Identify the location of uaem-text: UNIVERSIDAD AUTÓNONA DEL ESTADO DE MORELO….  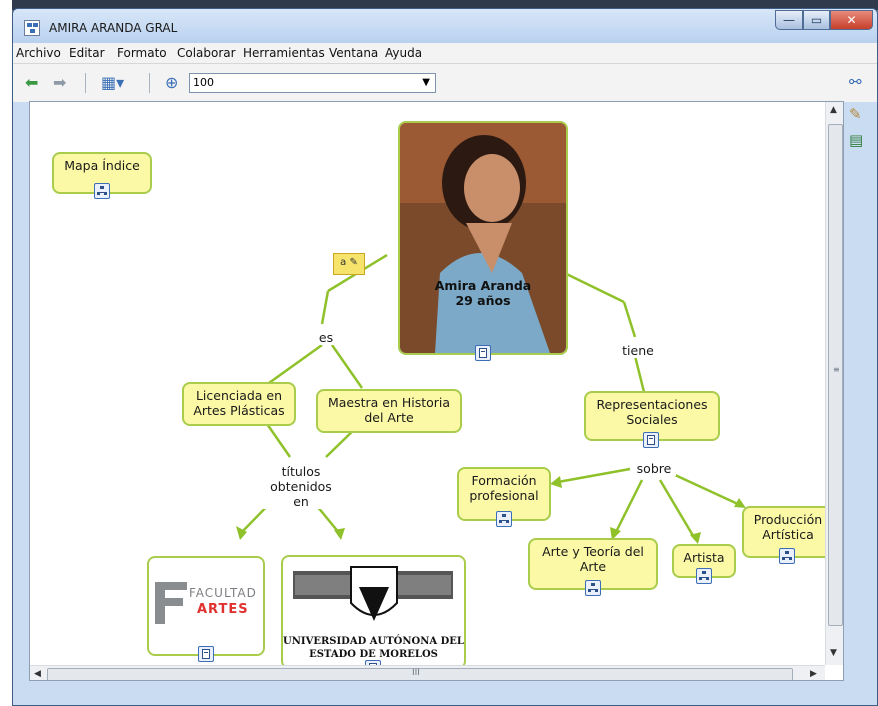
(373, 648).